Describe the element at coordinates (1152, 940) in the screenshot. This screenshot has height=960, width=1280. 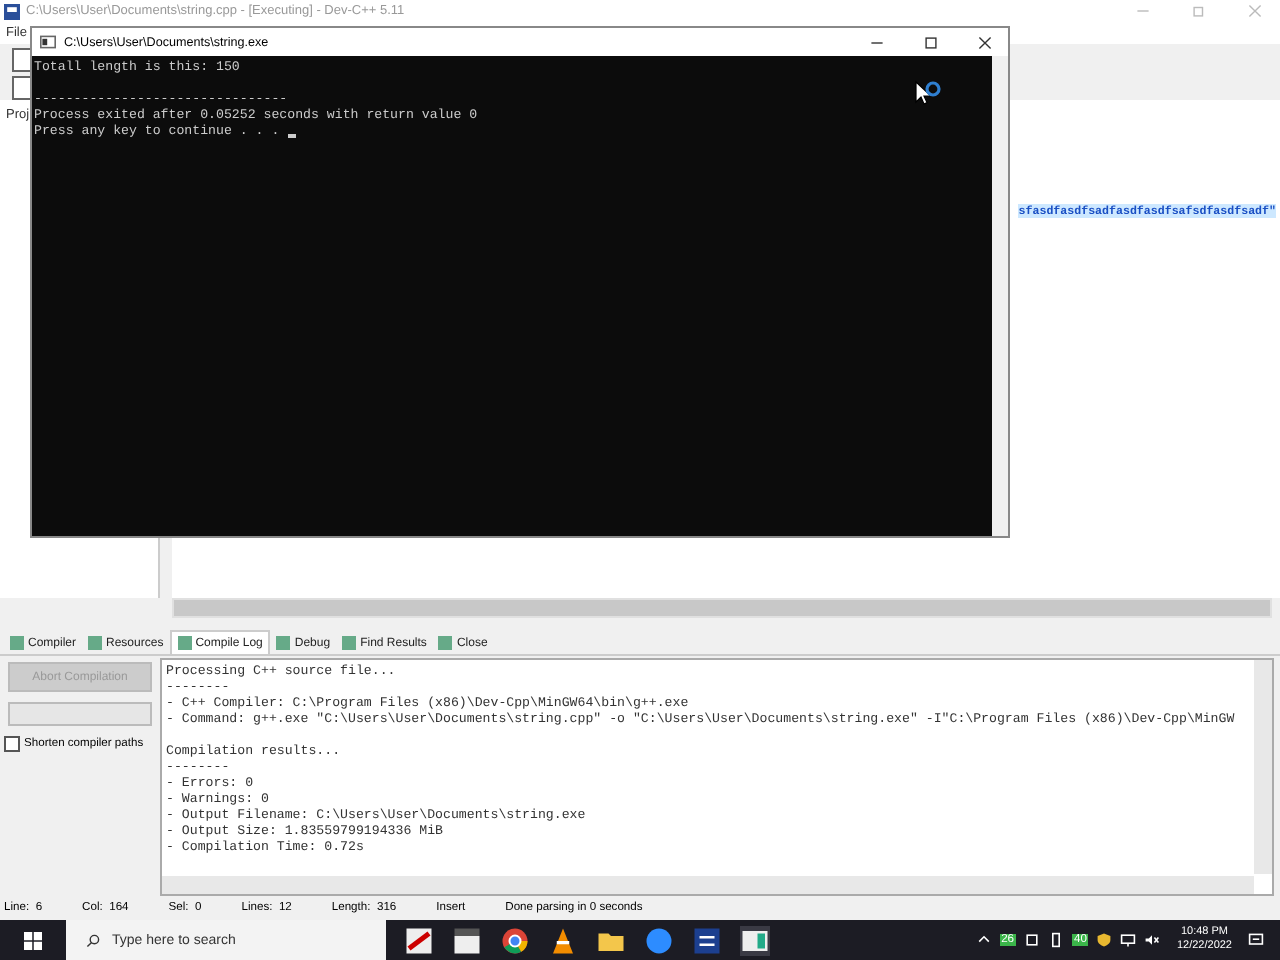
I see `speaker-muted-icon` at that location.